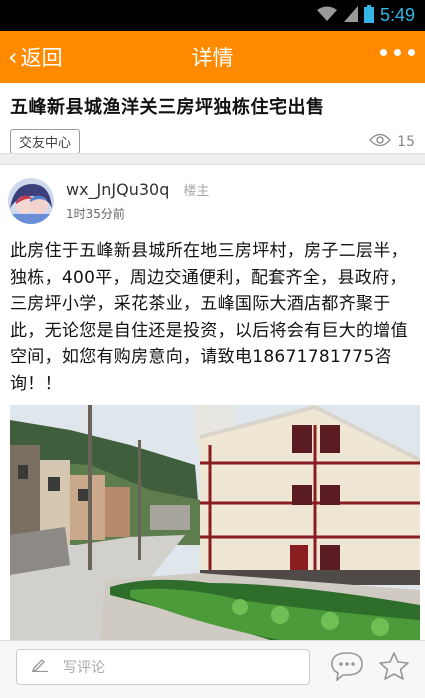 This screenshot has width=425, height=698. Describe the element at coordinates (212, 15) in the screenshot. I see `status-bar: 5:49` at that location.